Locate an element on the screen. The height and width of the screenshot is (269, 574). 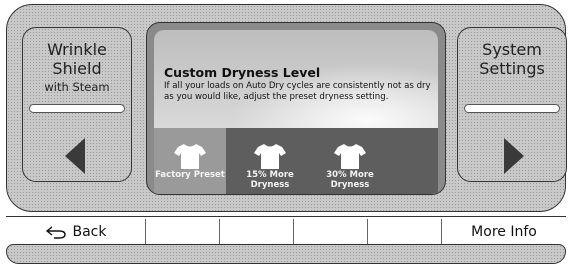
system-settings-button: System Settings is located at coordinates (512, 104).